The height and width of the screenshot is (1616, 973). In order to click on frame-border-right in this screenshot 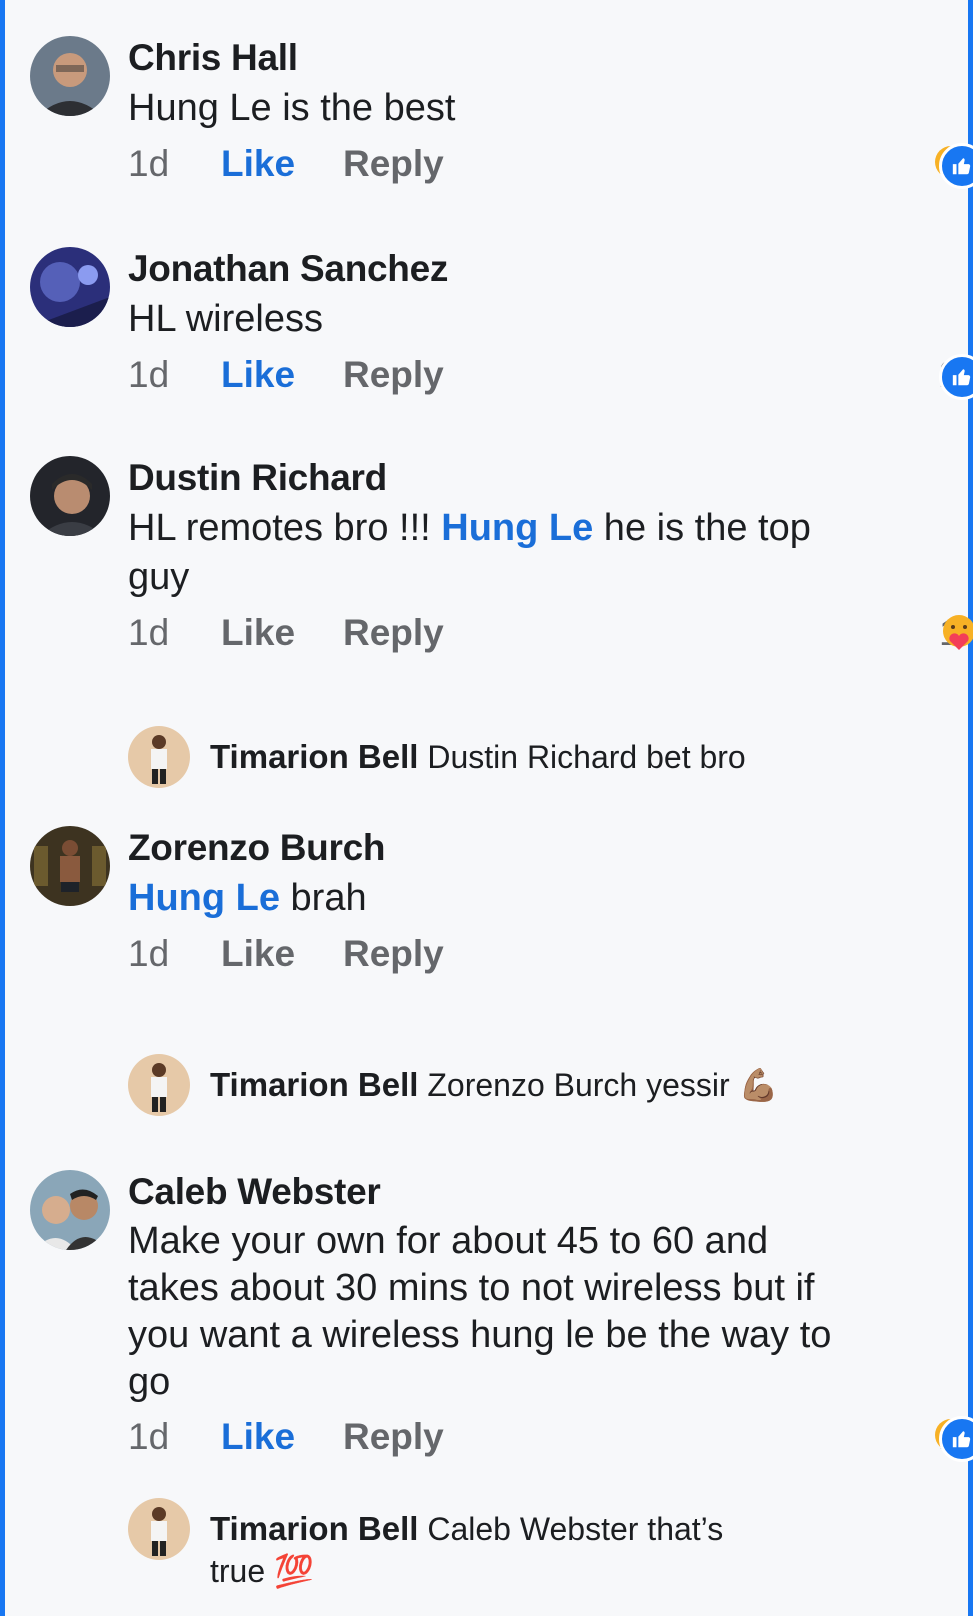, I will do `click(970, 808)`.